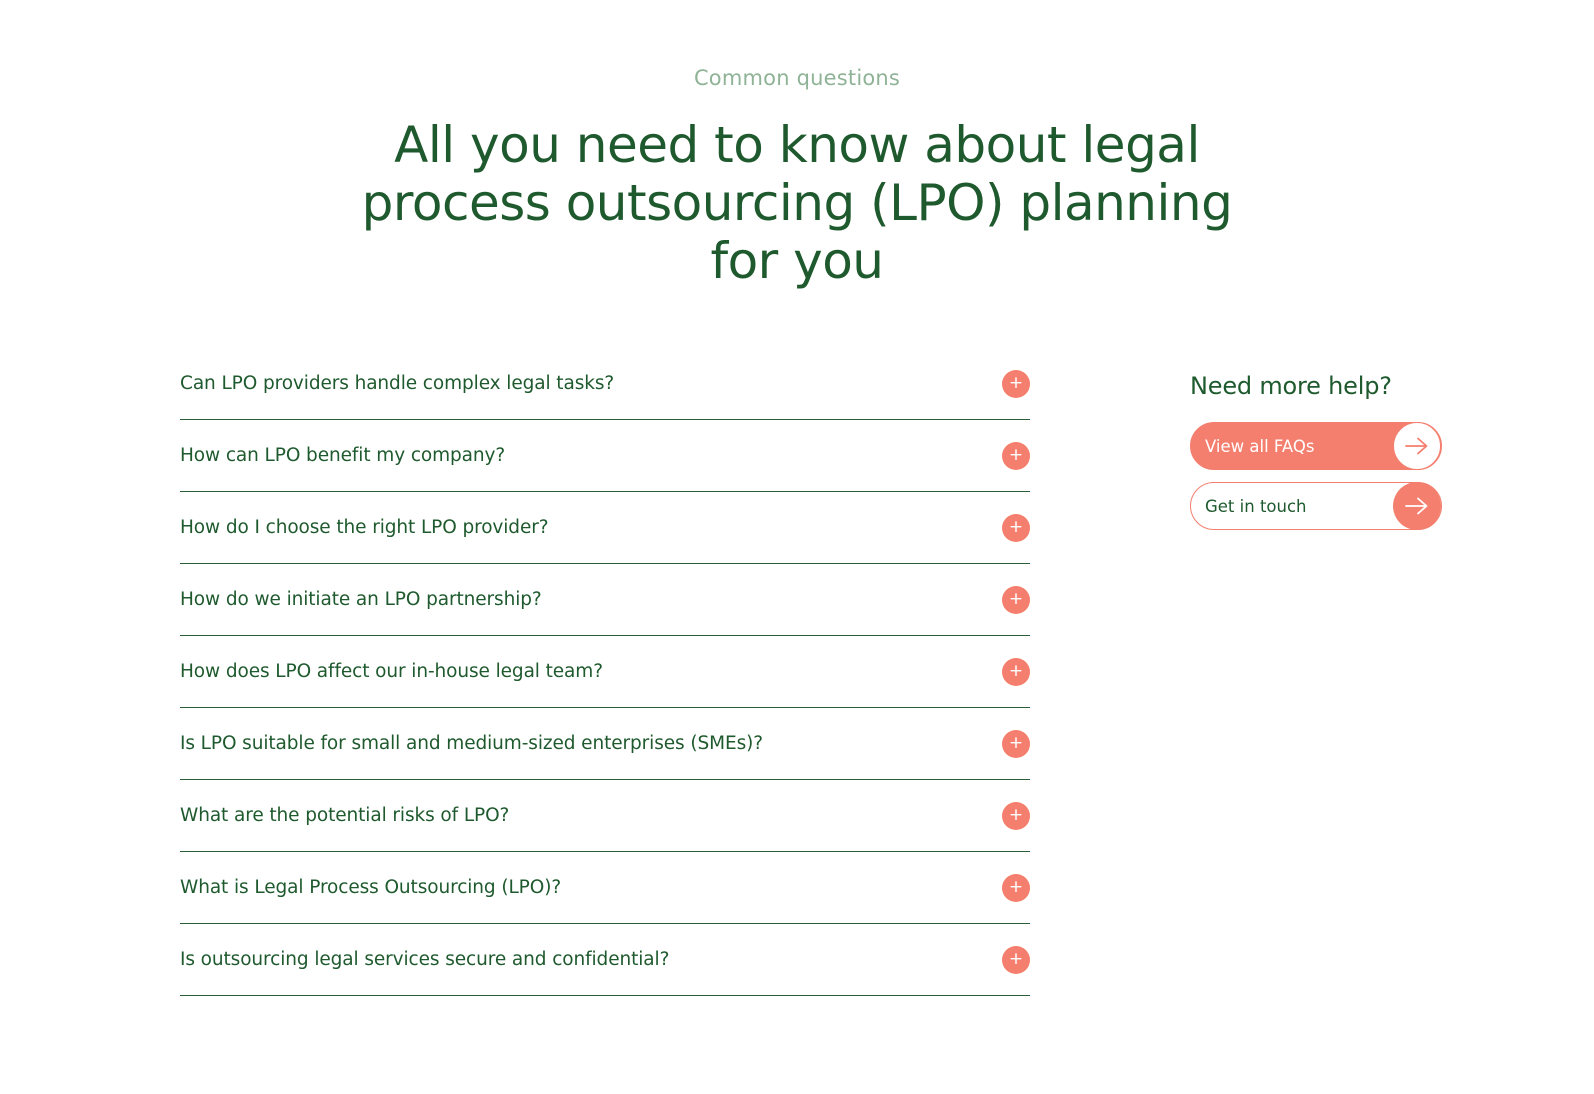 This screenshot has width=1594, height=1094. Describe the element at coordinates (364, 527) in the screenshot. I see `faq-question: How do I choose the right LPO provider?` at that location.